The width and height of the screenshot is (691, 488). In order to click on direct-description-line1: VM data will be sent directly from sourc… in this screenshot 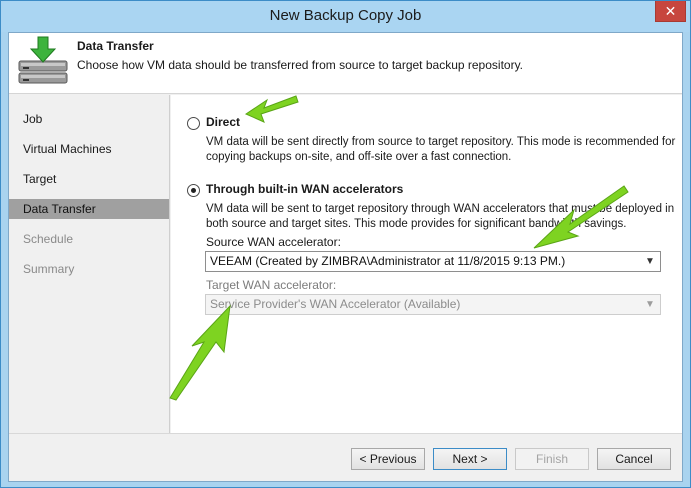, I will do `click(441, 142)`.